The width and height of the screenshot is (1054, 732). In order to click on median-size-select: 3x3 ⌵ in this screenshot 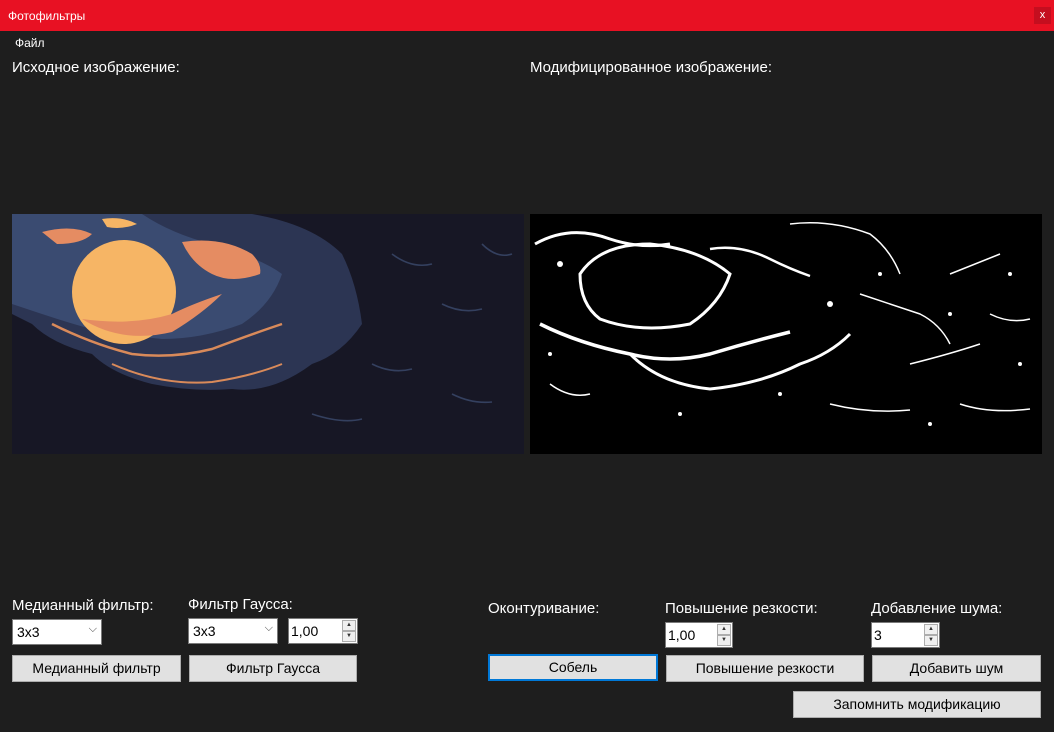, I will do `click(57, 632)`.